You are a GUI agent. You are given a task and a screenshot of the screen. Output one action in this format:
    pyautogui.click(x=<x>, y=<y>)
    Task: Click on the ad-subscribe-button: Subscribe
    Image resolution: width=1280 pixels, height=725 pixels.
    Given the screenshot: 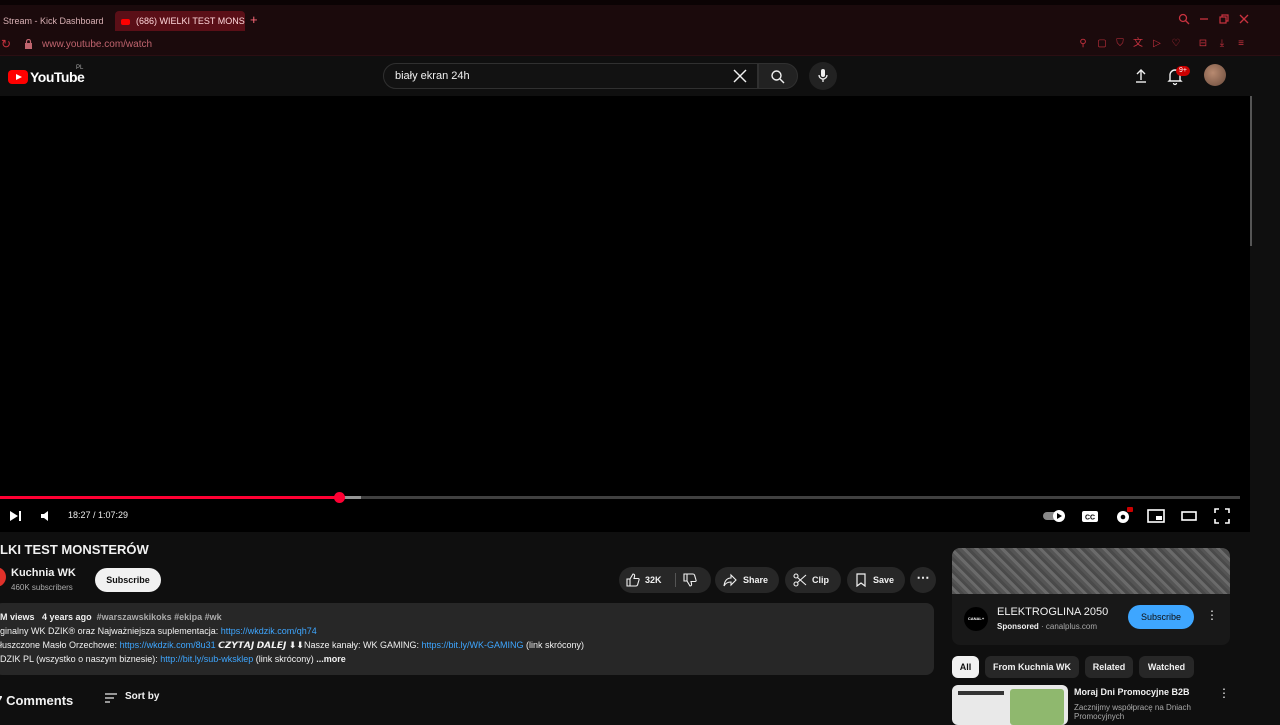 What is the action you would take?
    pyautogui.click(x=1161, y=617)
    